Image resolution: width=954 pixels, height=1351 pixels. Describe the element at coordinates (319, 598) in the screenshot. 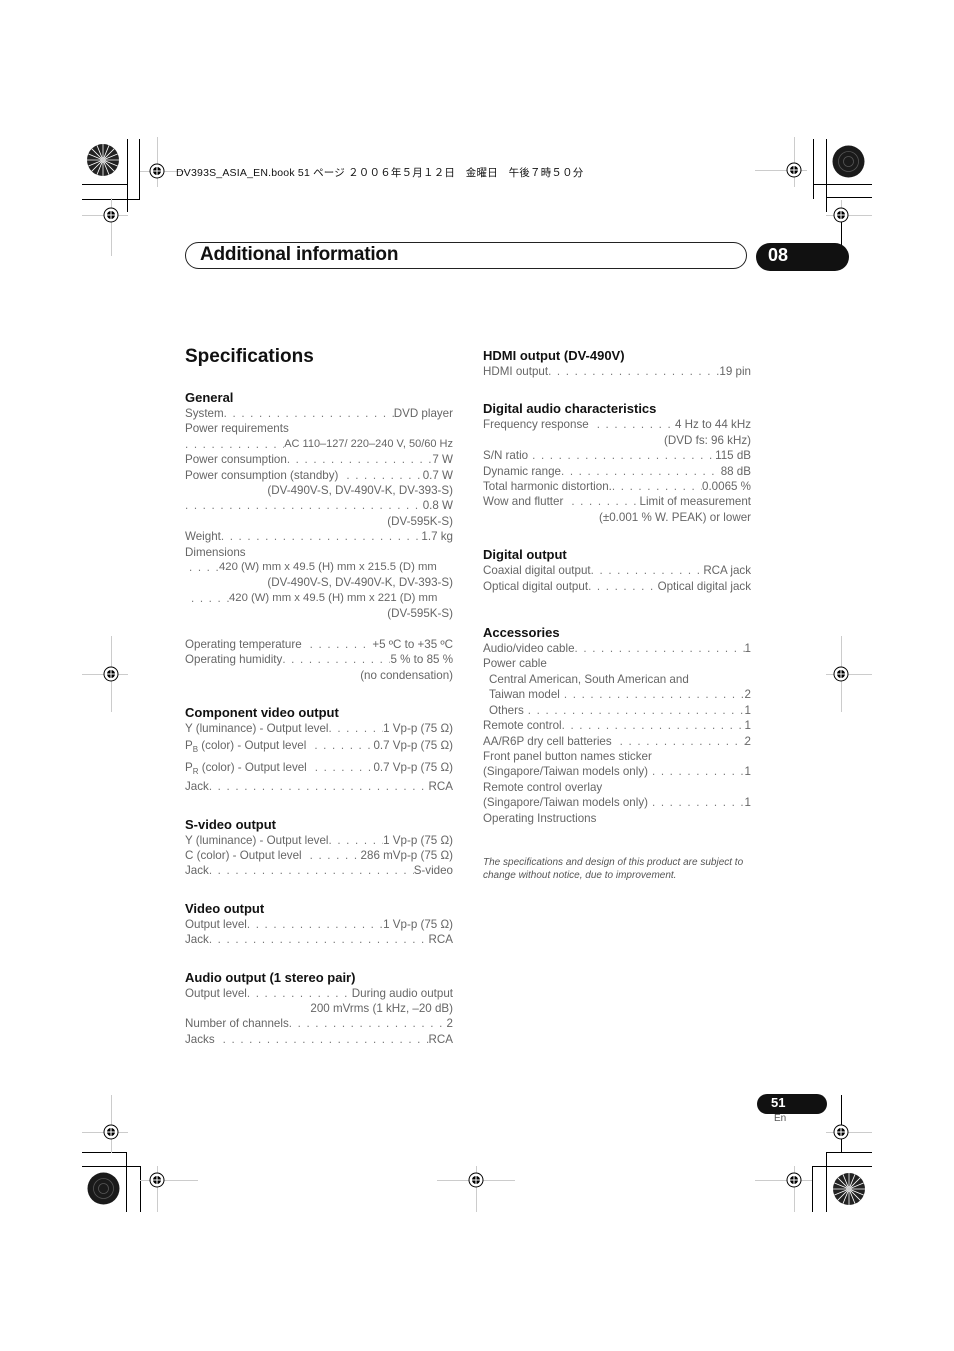

I see `spec-row: 420 (W) mm x 49.5 (H) mm x 221 (D) mm` at that location.